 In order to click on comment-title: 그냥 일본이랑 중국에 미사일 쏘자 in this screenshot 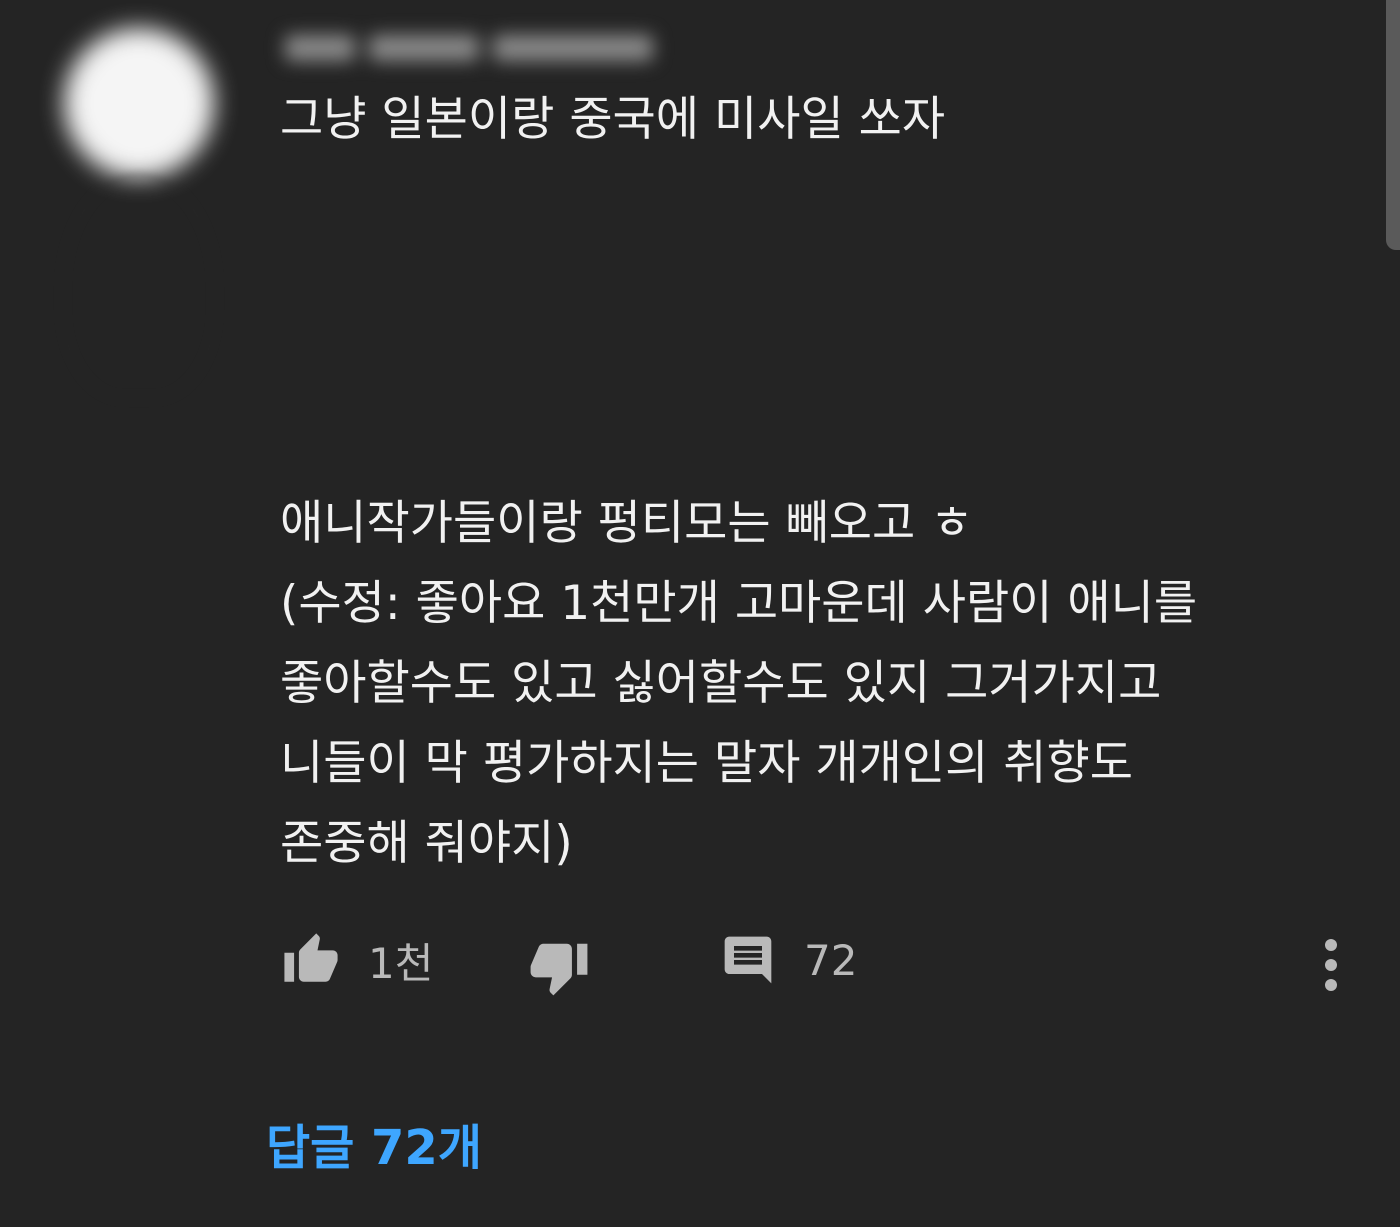, I will do `click(613, 119)`.